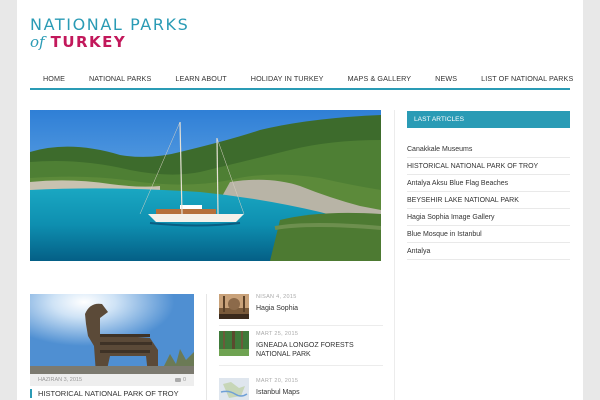 The height and width of the screenshot is (400, 600). What do you see at coordinates (319, 392) in the screenshot?
I see `post-title: Istanbul Maps` at bounding box center [319, 392].